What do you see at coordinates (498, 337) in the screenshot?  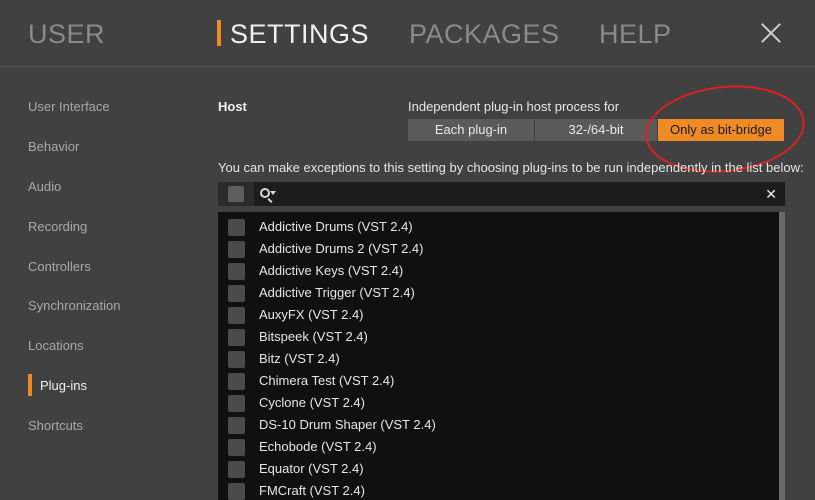 I see `plugin-row: Bitspeek (VST 2.4)` at bounding box center [498, 337].